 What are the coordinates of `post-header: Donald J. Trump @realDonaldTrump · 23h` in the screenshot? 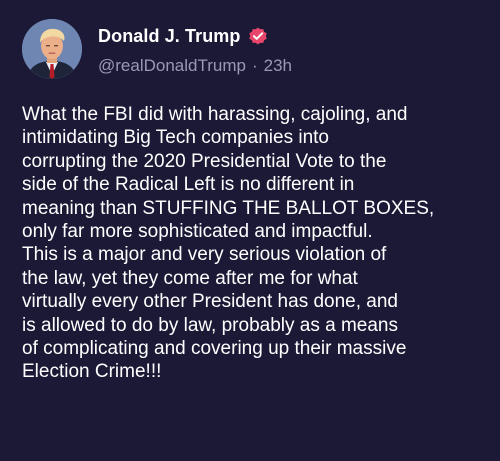 It's located at (157, 49).